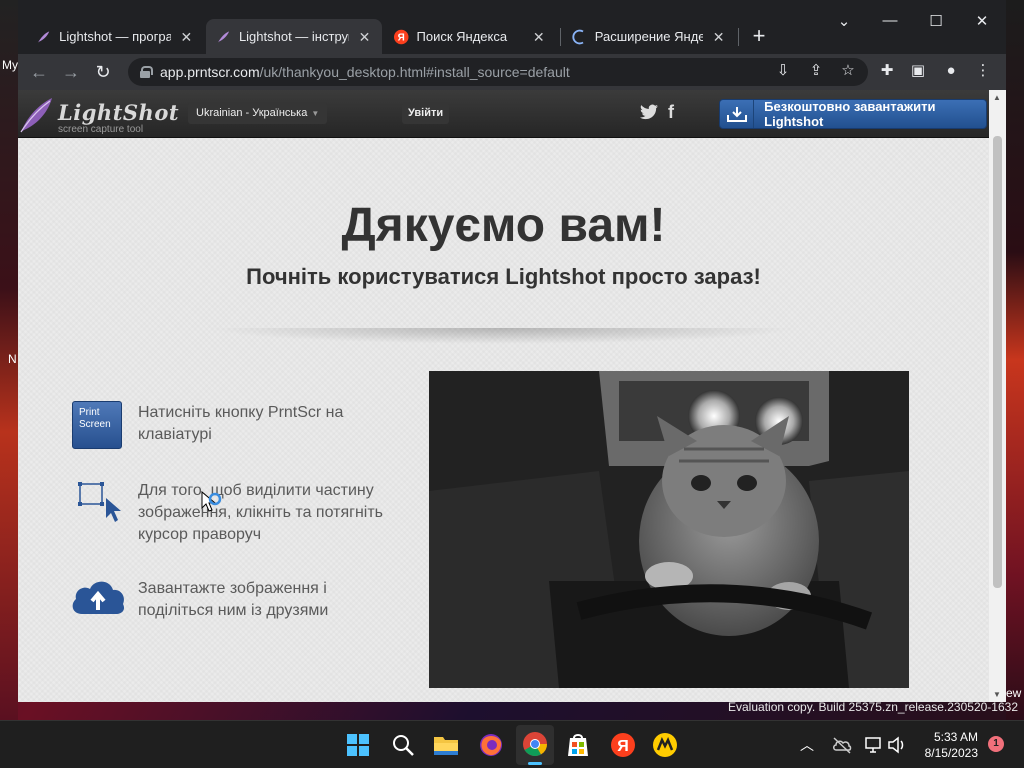 Image resolution: width=1024 pixels, height=768 pixels. I want to click on bookmark-star-icon: ☆, so click(848, 71).